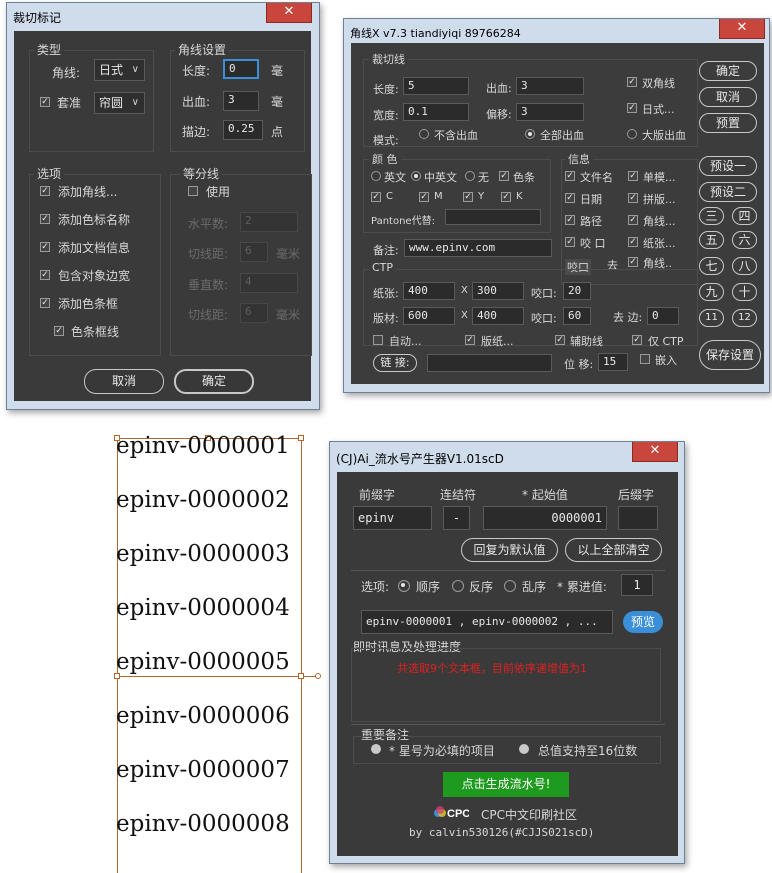  What do you see at coordinates (506, 197) in the screenshot?
I see `k-checkbox: ✓` at bounding box center [506, 197].